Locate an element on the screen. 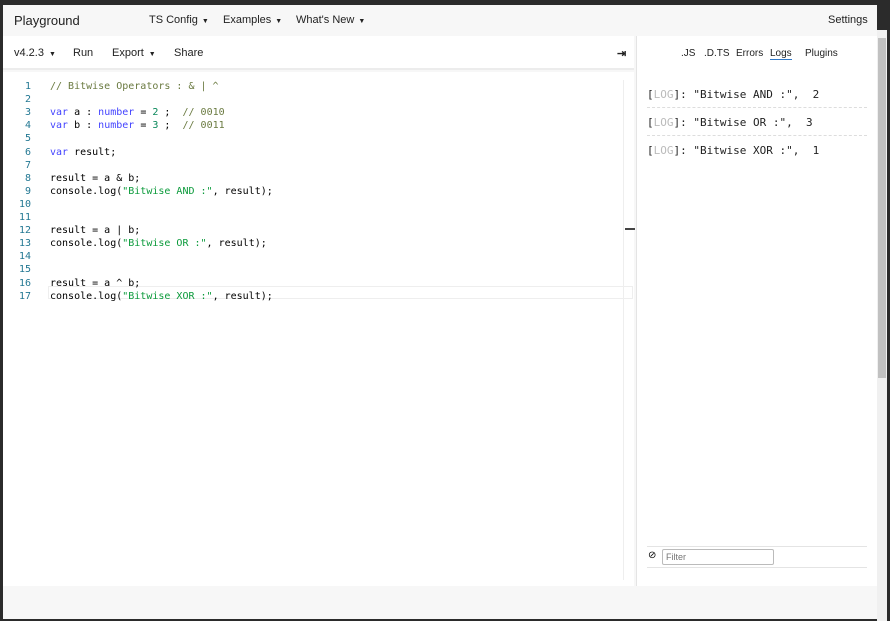  line-number: 12 is located at coordinates (24, 231).